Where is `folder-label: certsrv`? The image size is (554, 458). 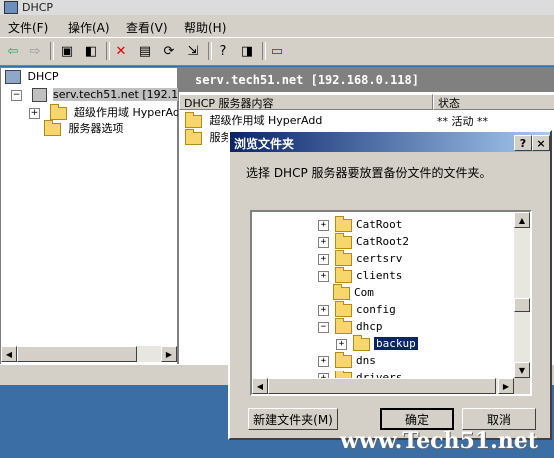 folder-label: certsrv is located at coordinates (379, 258).